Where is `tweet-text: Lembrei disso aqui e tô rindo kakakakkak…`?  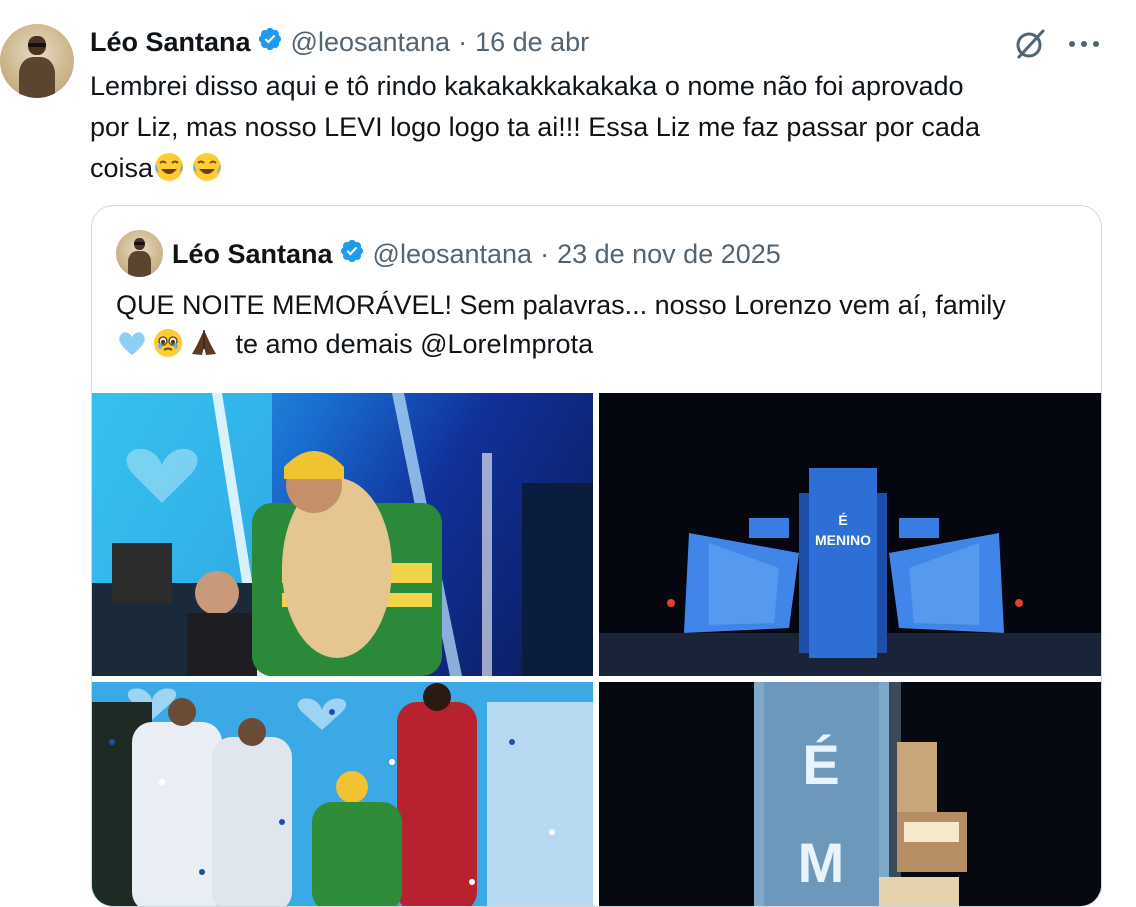
tweet-text: Lembrei disso aqui e tô rindo kakakakkak… is located at coordinates (595, 127).